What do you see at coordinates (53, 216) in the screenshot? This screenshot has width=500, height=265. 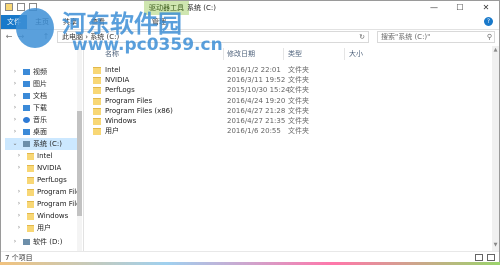 I see `nav-item-label: Windows` at bounding box center [53, 216].